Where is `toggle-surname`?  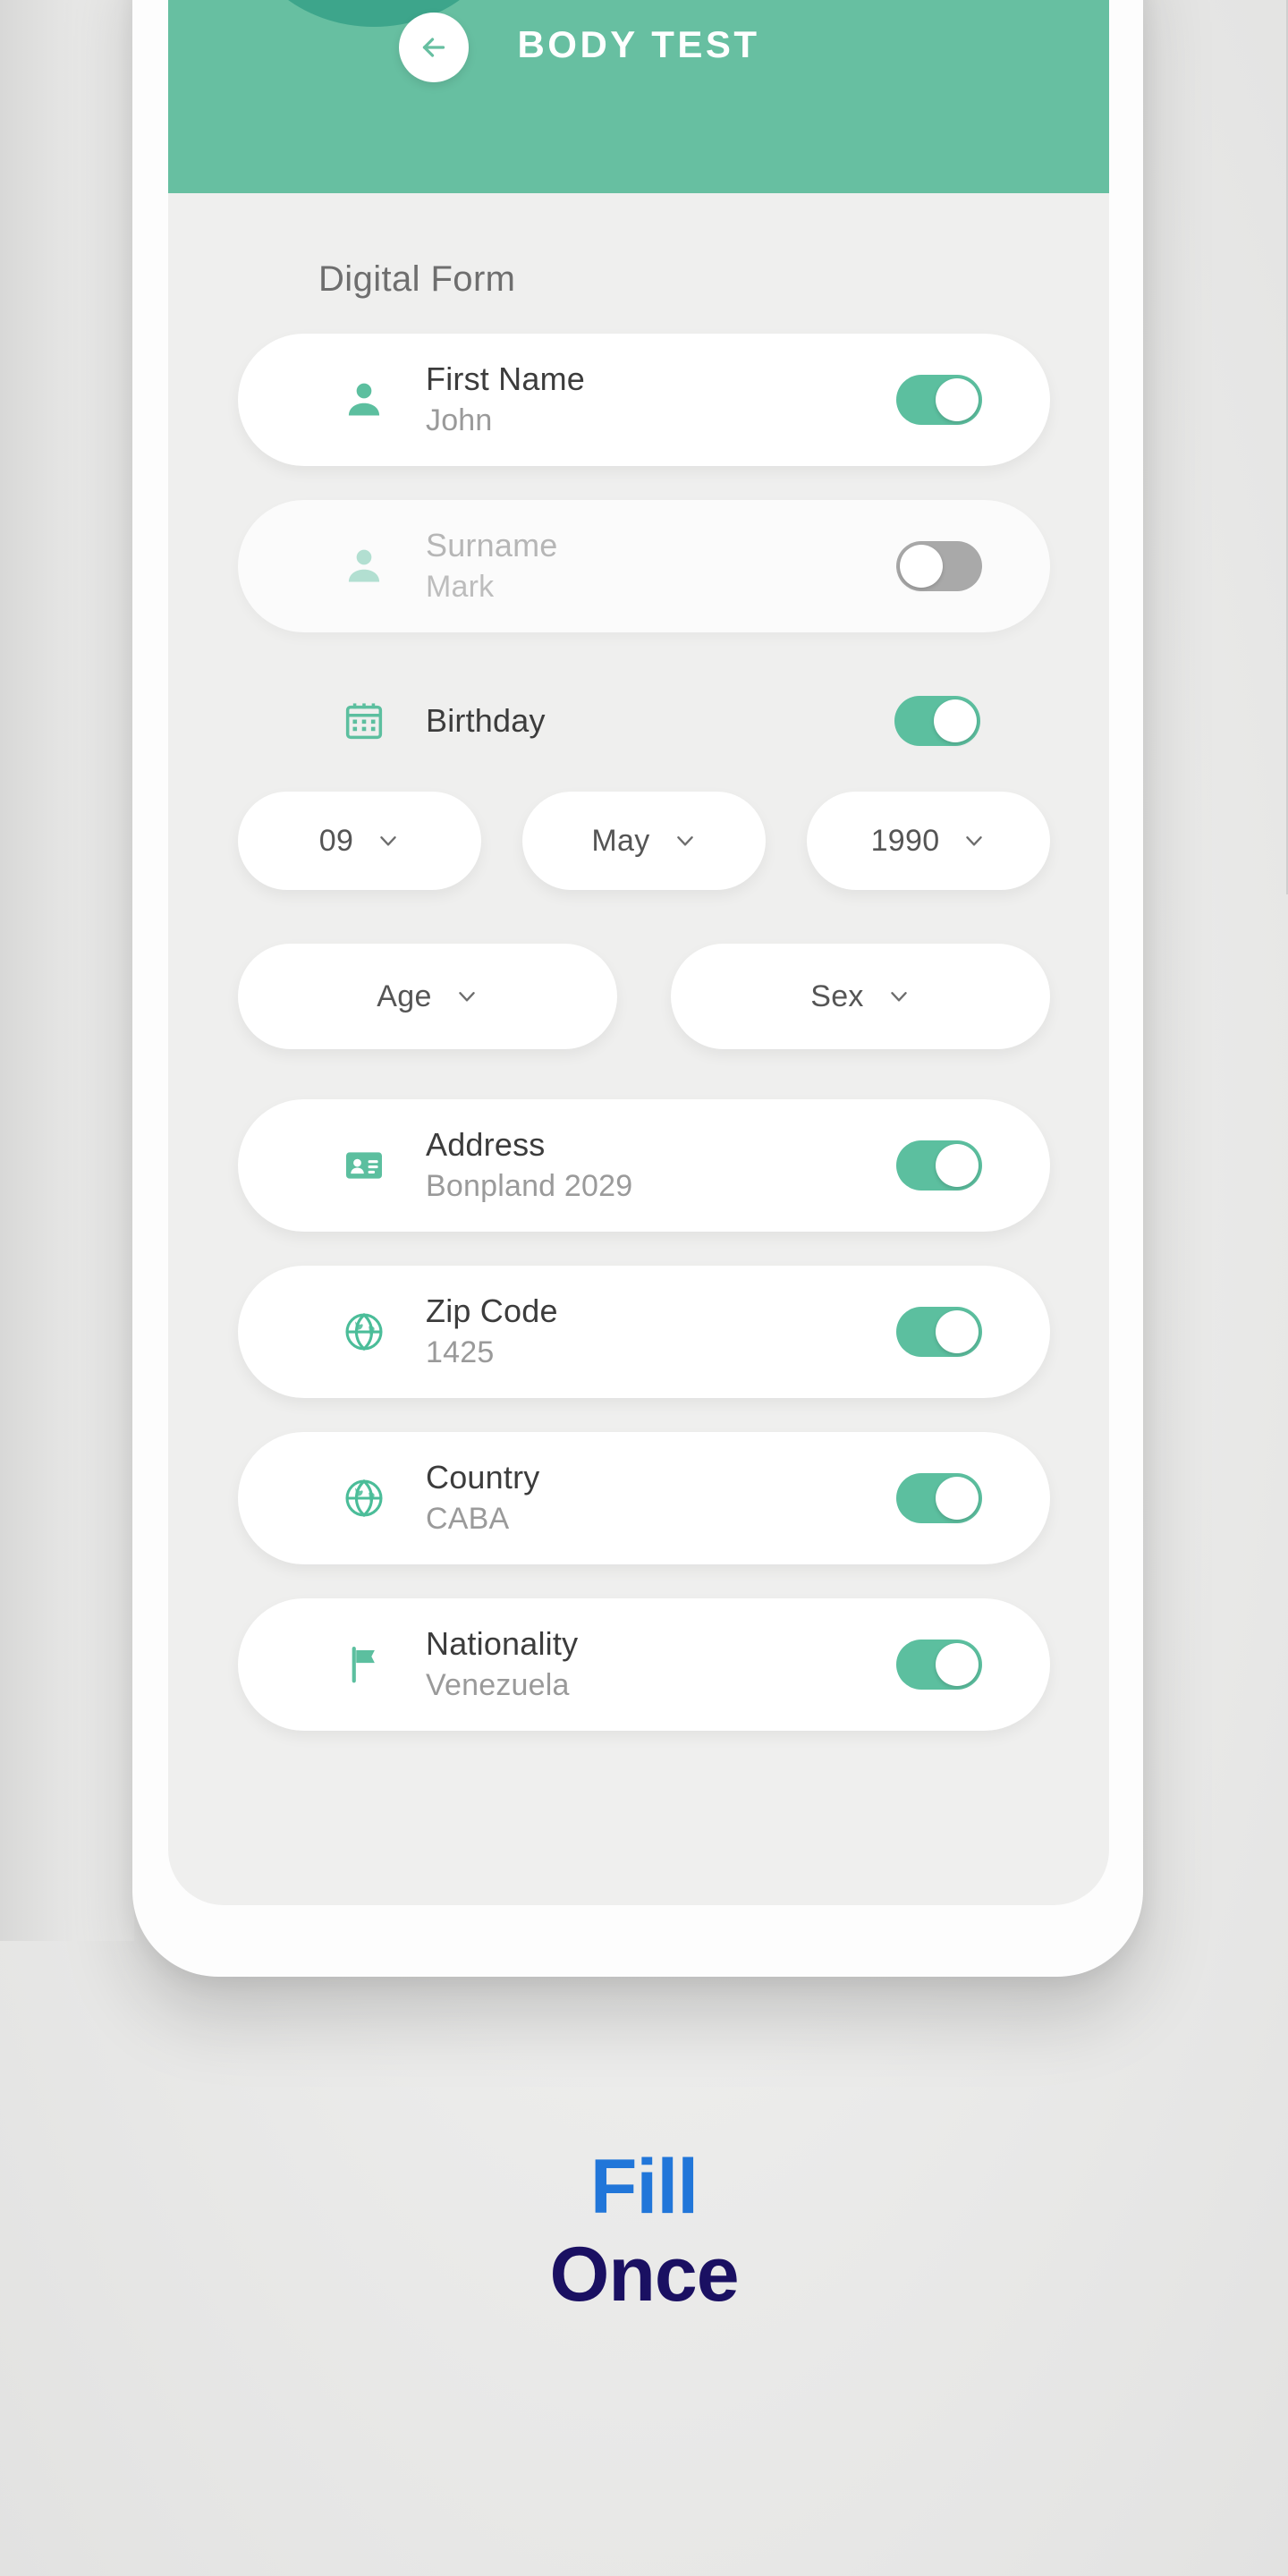 toggle-surname is located at coordinates (939, 566).